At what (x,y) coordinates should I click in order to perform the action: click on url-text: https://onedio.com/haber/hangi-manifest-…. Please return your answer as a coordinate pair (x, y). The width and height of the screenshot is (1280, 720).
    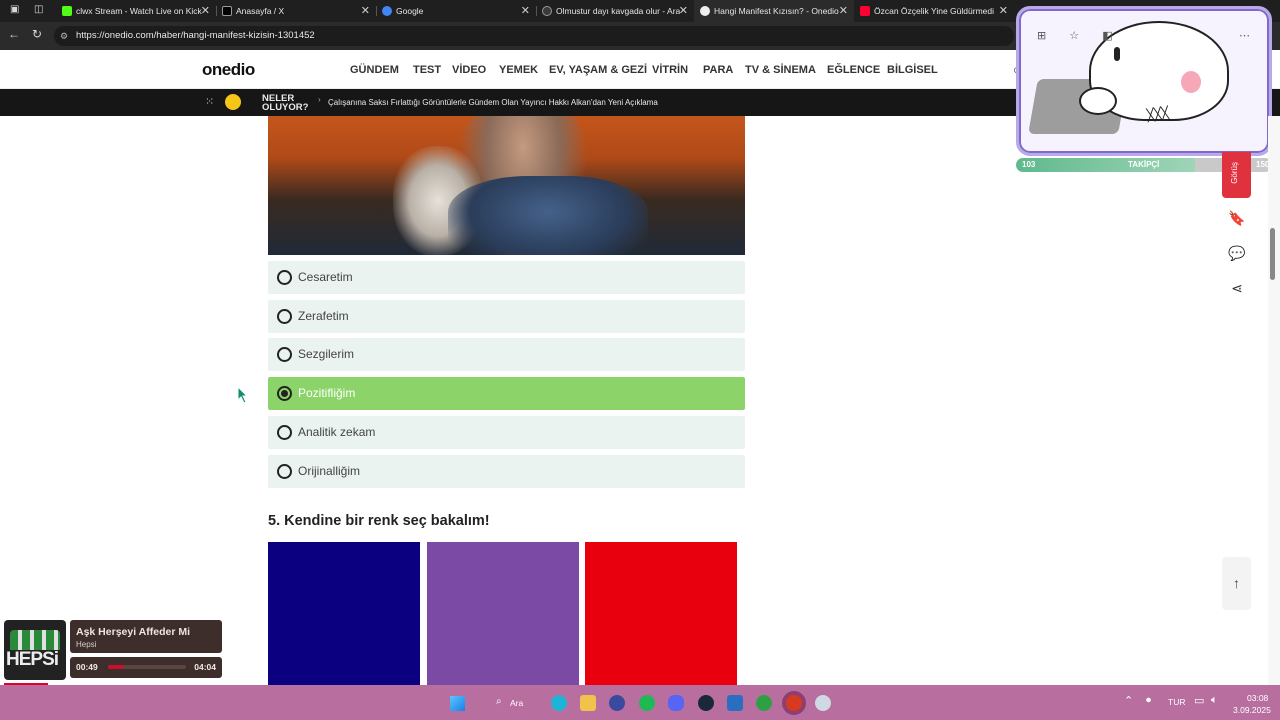
    Looking at the image, I should click on (195, 35).